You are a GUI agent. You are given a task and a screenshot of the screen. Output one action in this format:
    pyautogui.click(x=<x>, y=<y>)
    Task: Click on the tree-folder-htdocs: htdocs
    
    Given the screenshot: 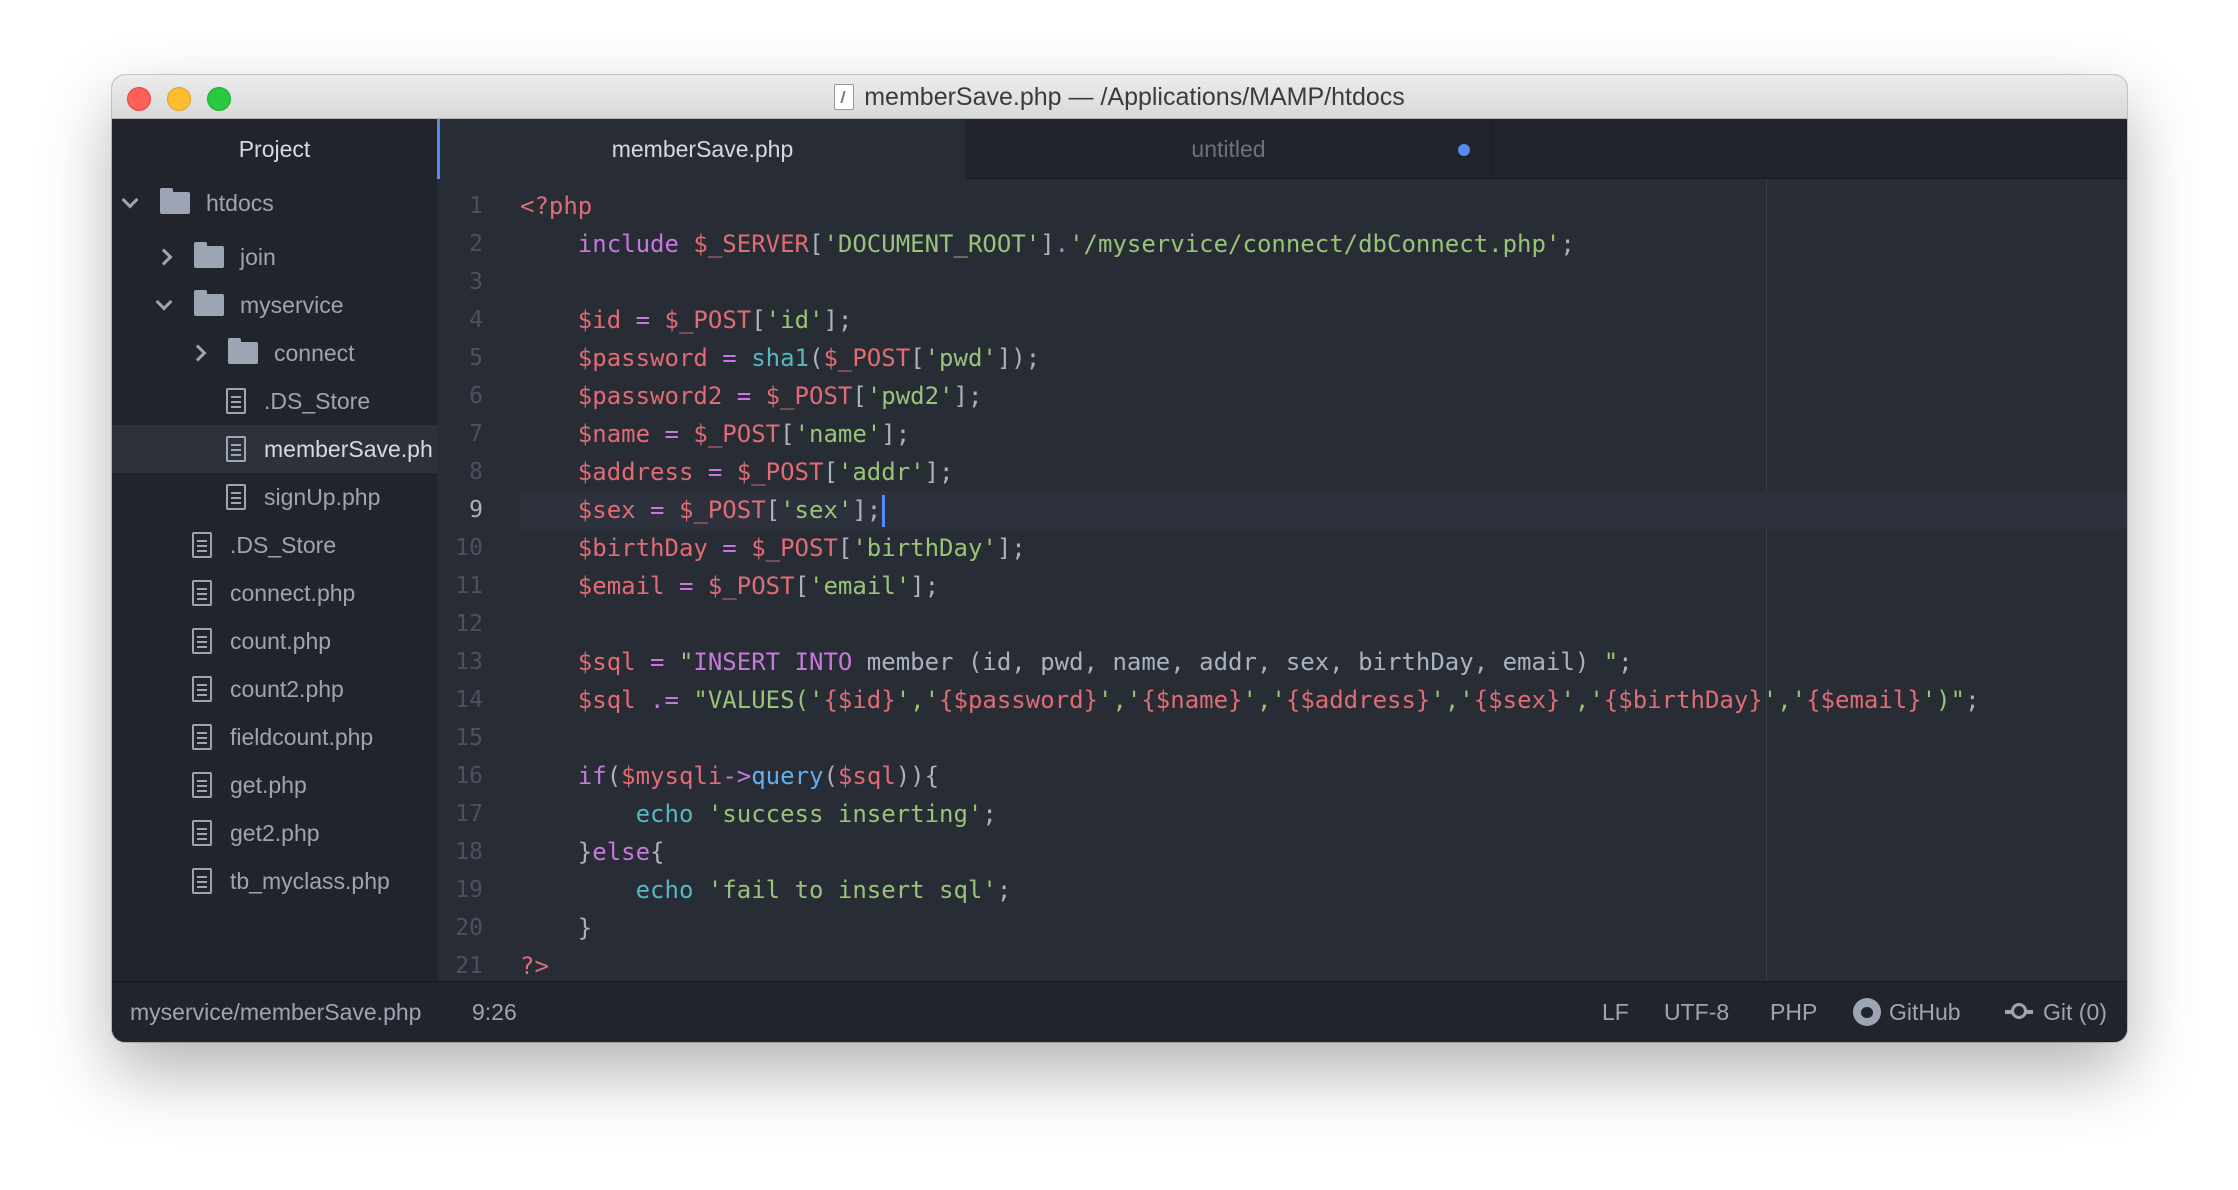 What is the action you would take?
    pyautogui.click(x=280, y=203)
    